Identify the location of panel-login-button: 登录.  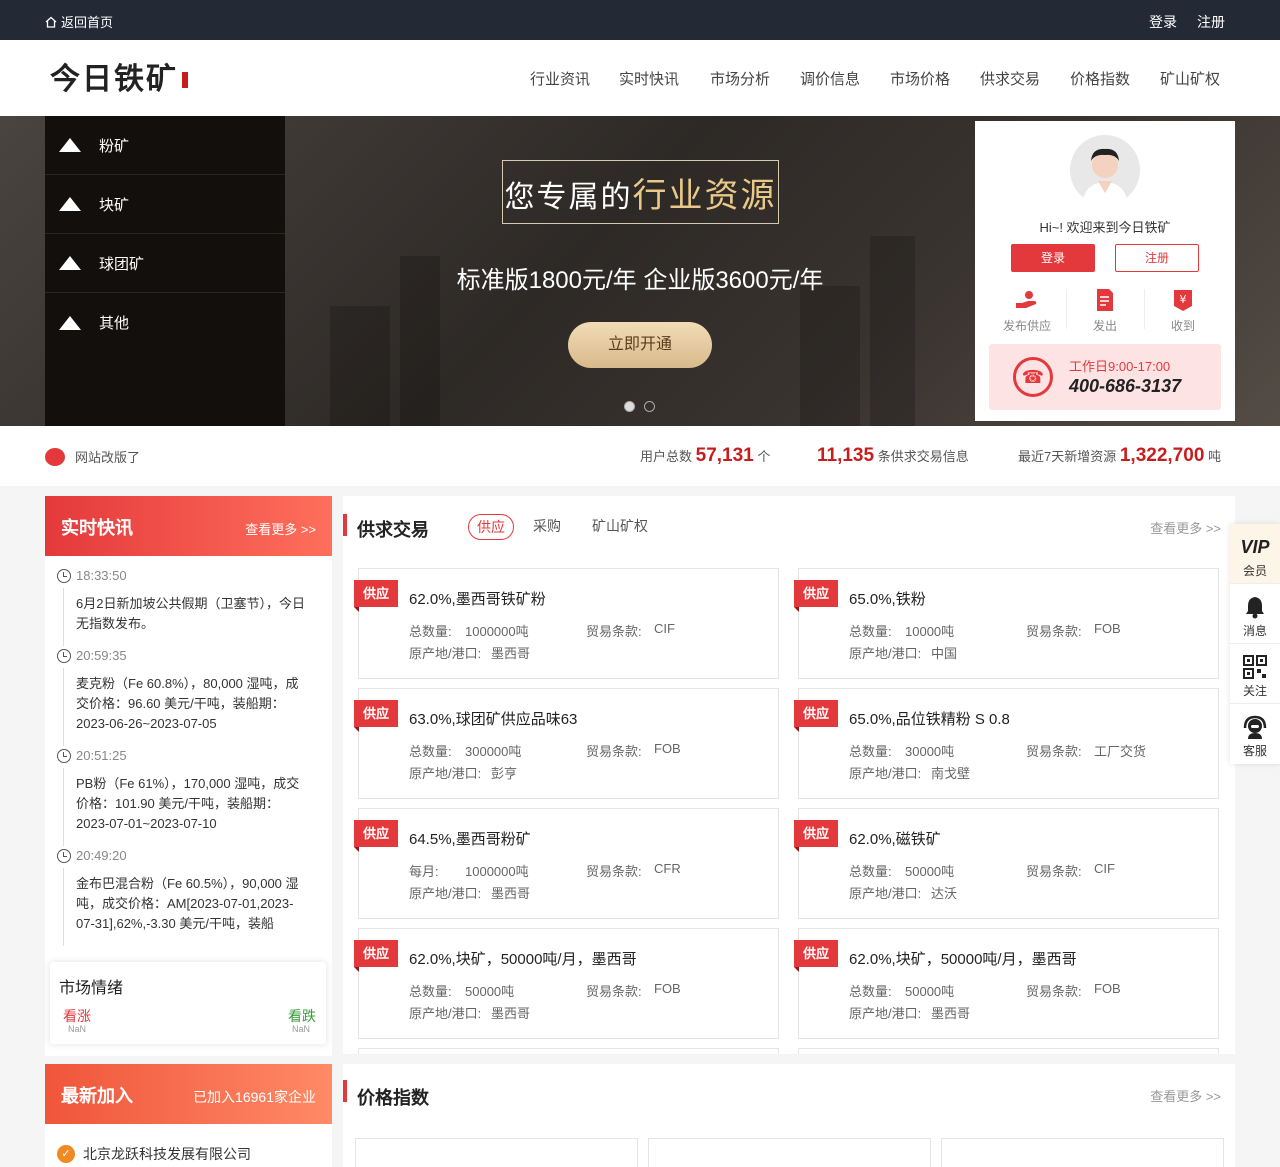
(1053, 258).